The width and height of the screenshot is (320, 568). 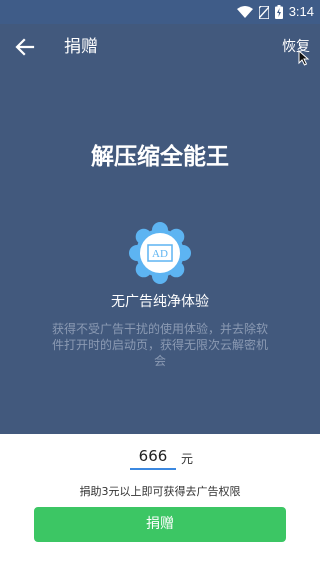 I want to click on battery-charging-icon, so click(x=278, y=12).